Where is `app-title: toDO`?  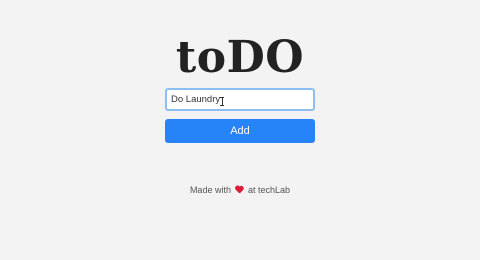 app-title: toDO is located at coordinates (240, 57).